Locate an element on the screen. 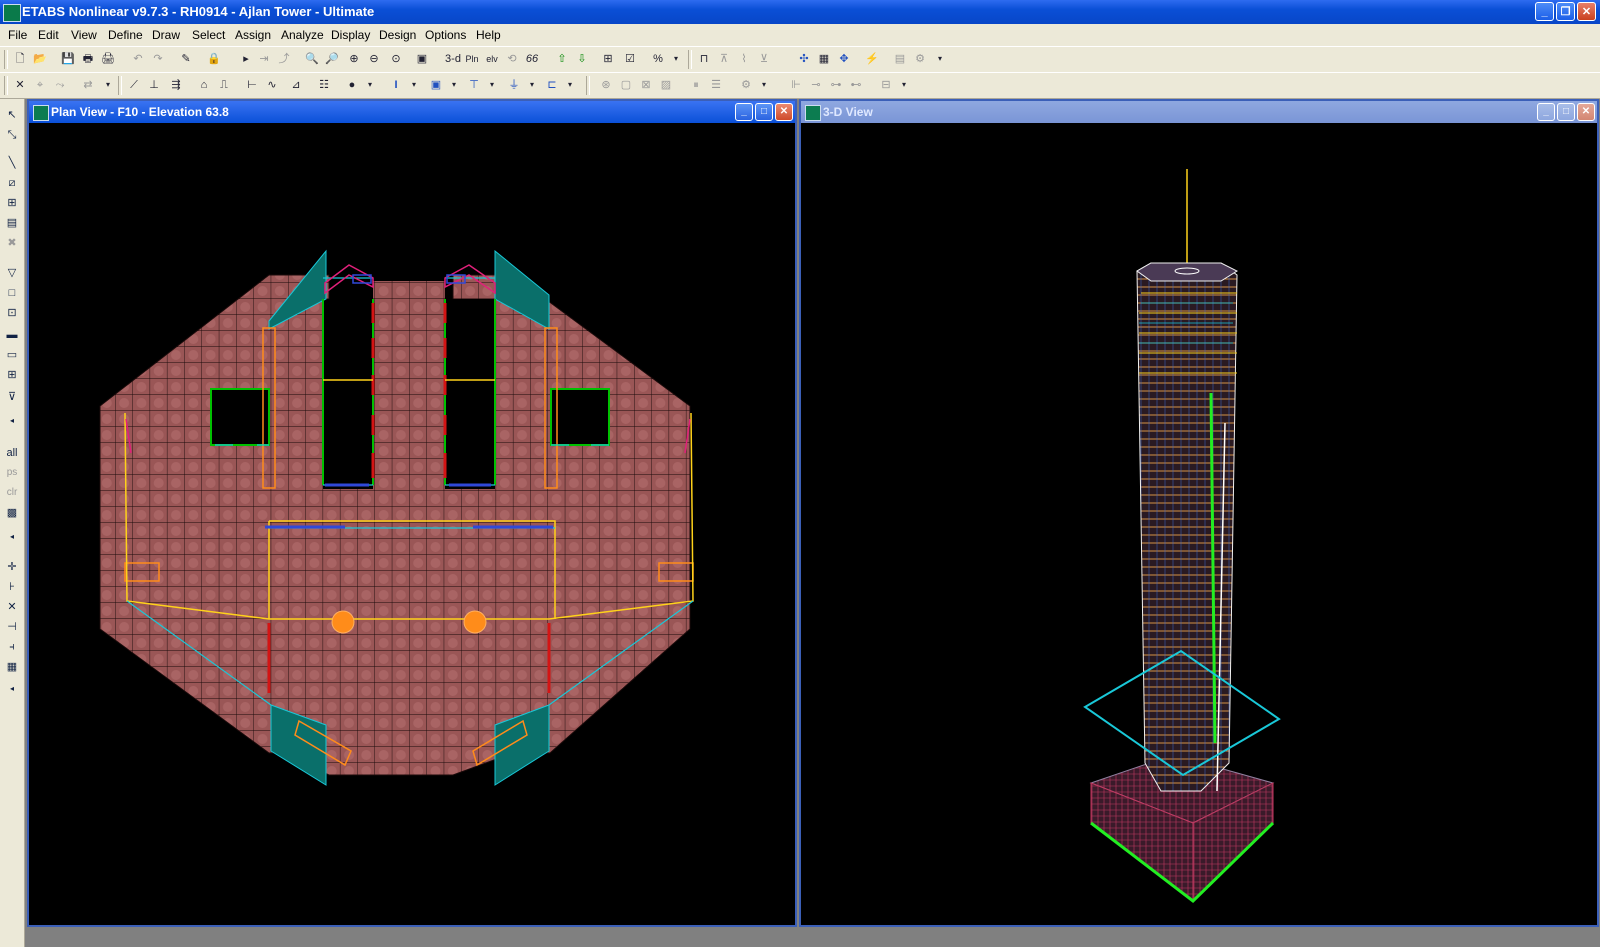  snap-grid-side-icon: ▦ is located at coordinates (12, 667).